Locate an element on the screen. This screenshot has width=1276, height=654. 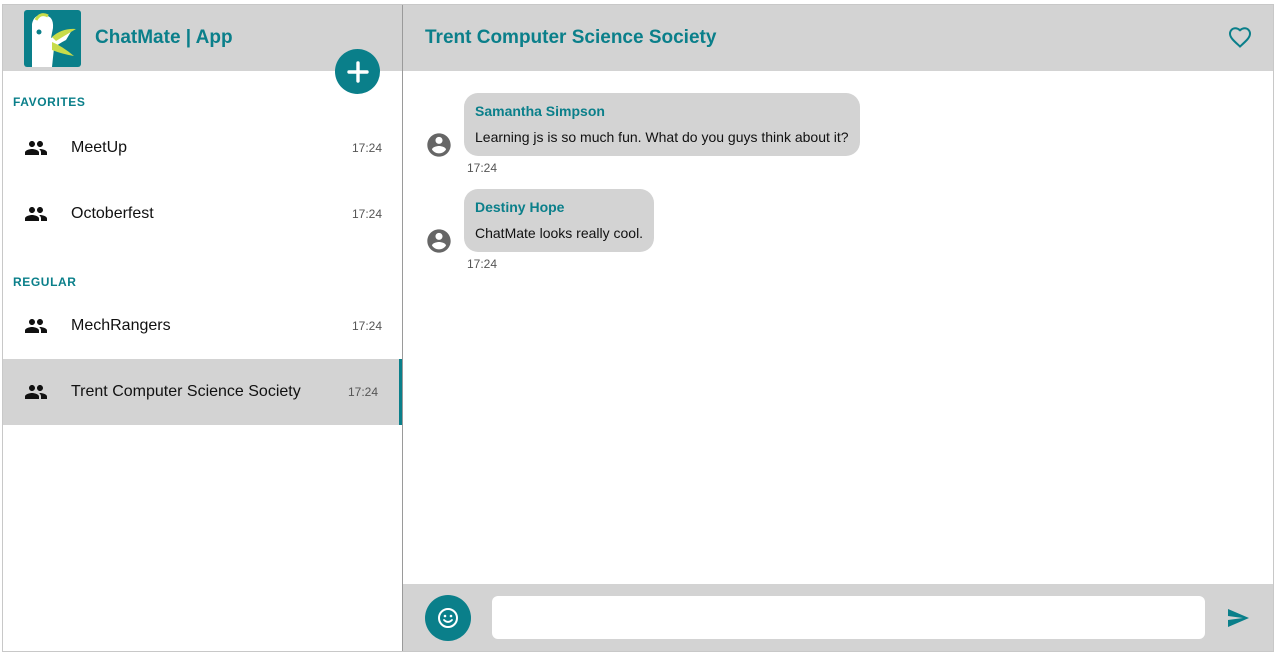
chat-item-mechrangers: MechRangers 17:24 is located at coordinates (202, 326).